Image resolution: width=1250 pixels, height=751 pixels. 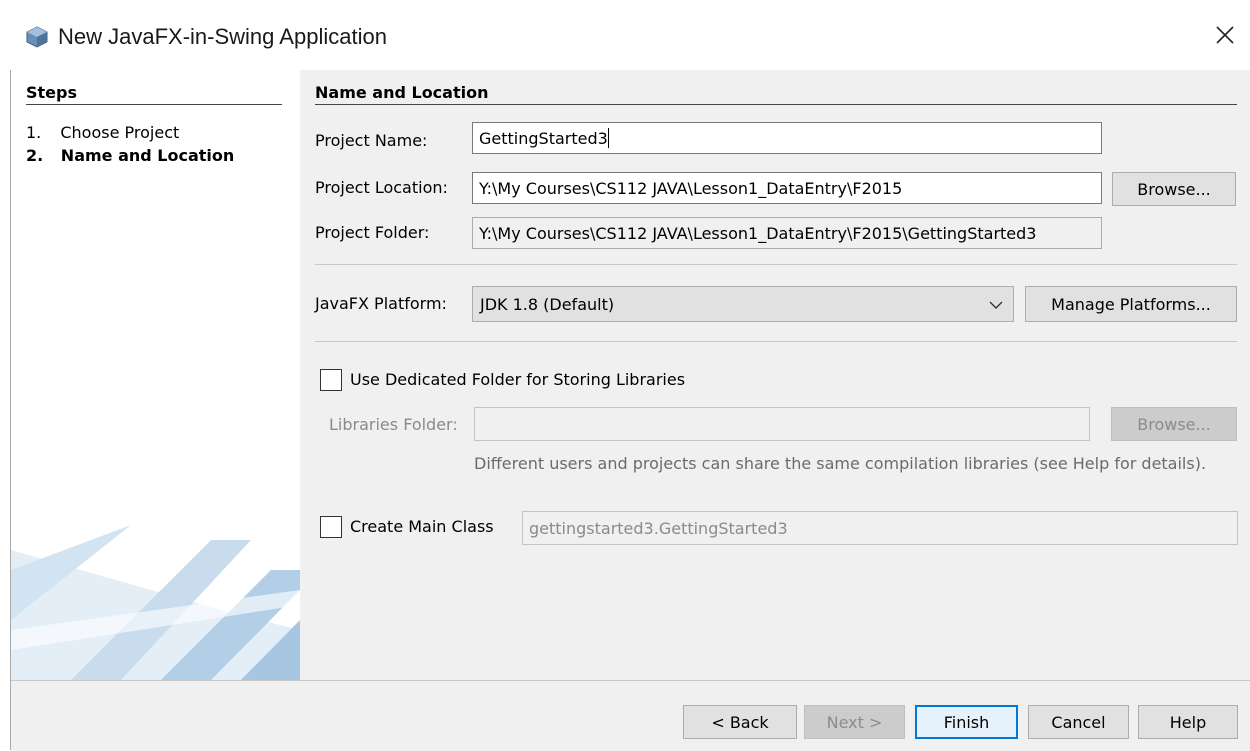 What do you see at coordinates (996, 305) in the screenshot?
I see `chevron-down-icon` at bounding box center [996, 305].